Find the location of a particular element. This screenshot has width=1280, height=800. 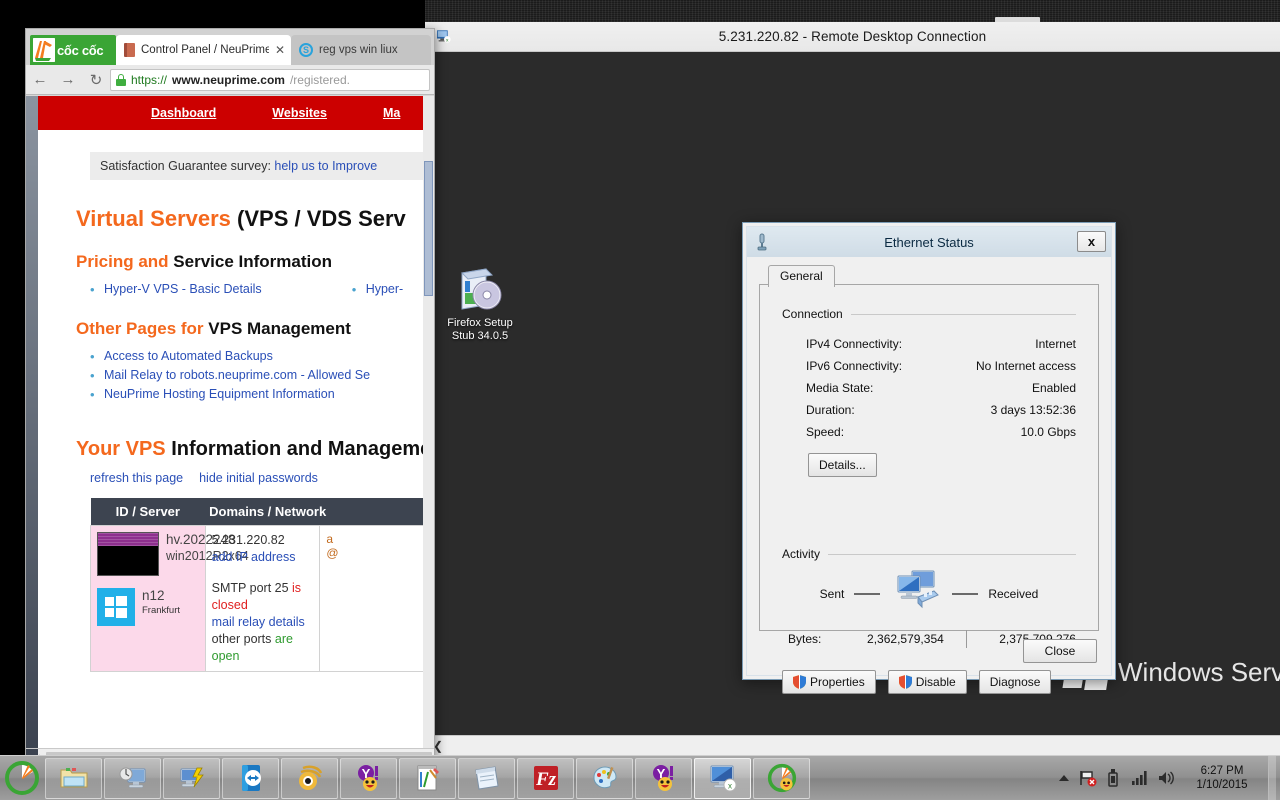

connection-group-label: Connection is located at coordinates (812, 314).